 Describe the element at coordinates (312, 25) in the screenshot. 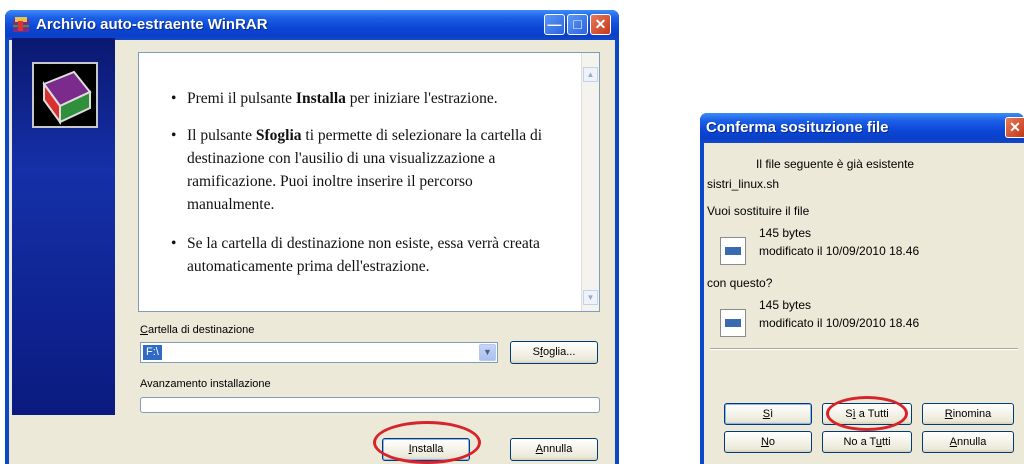

I see `title-bar: Archivio auto-estraente WinRAR — □ ✕` at that location.